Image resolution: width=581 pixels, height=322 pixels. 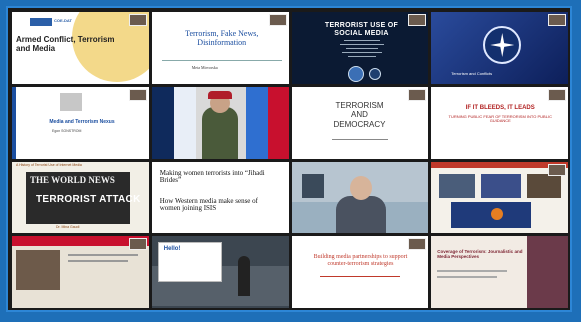 What do you see at coordinates (547, 272) in the screenshot?
I see `speaker-portrait` at bounding box center [547, 272].